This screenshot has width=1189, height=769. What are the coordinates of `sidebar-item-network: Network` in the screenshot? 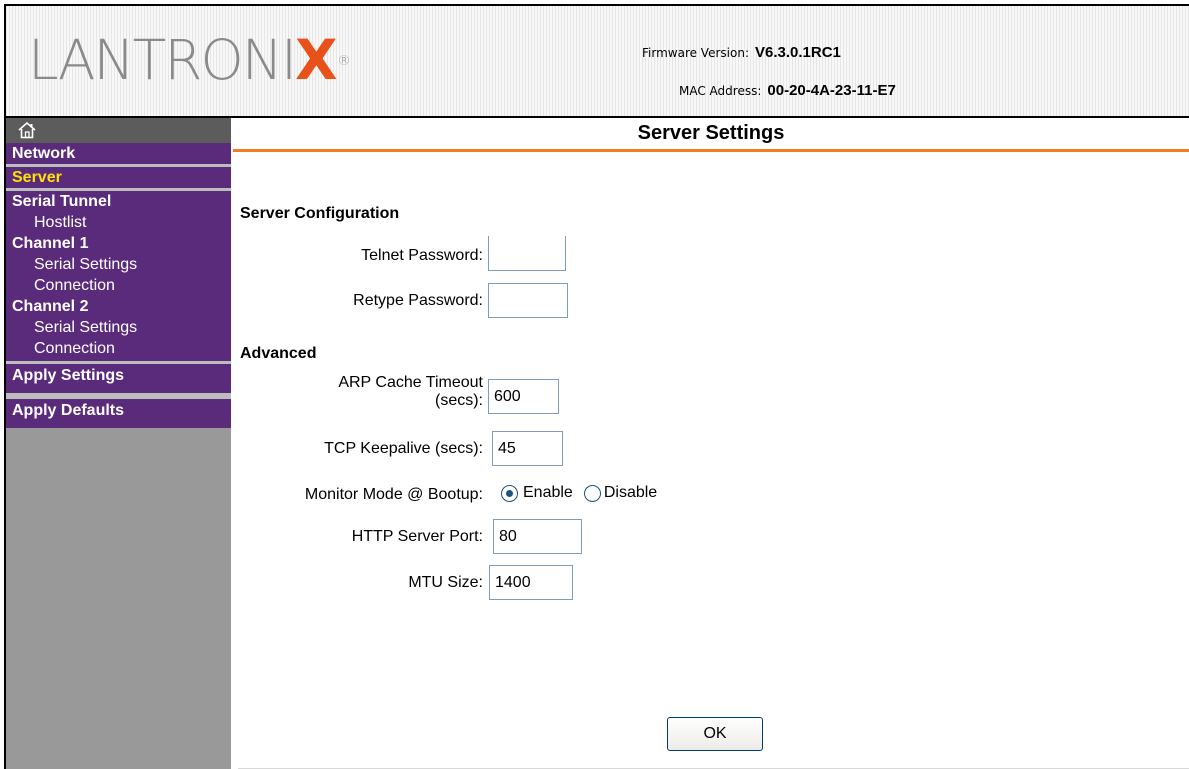 It's located at (118, 153).